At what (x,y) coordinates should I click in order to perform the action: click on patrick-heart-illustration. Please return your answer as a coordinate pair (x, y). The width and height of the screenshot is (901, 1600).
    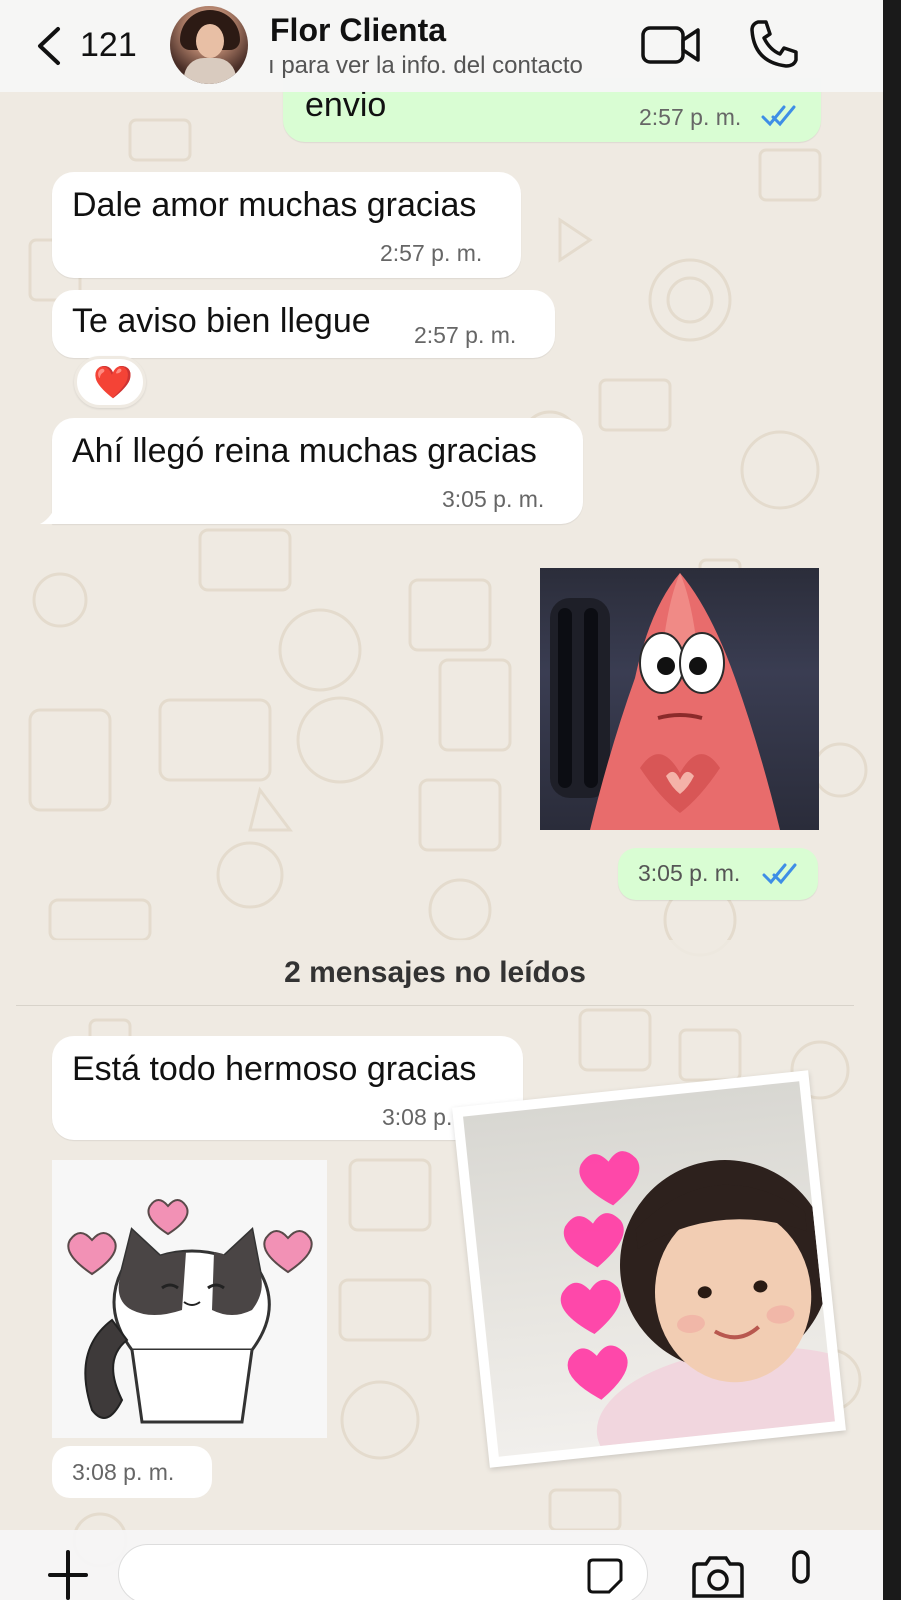
    Looking at the image, I should click on (665, 701).